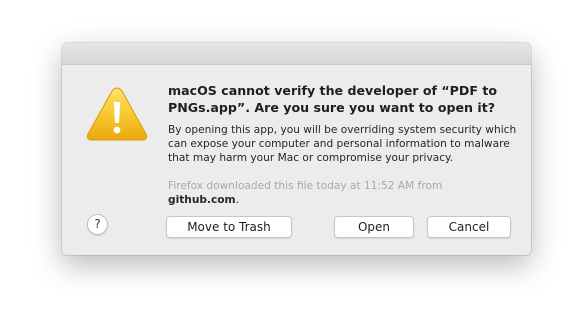 The height and width of the screenshot is (318, 582). I want to click on warning-triangle-icon, so click(117, 114).